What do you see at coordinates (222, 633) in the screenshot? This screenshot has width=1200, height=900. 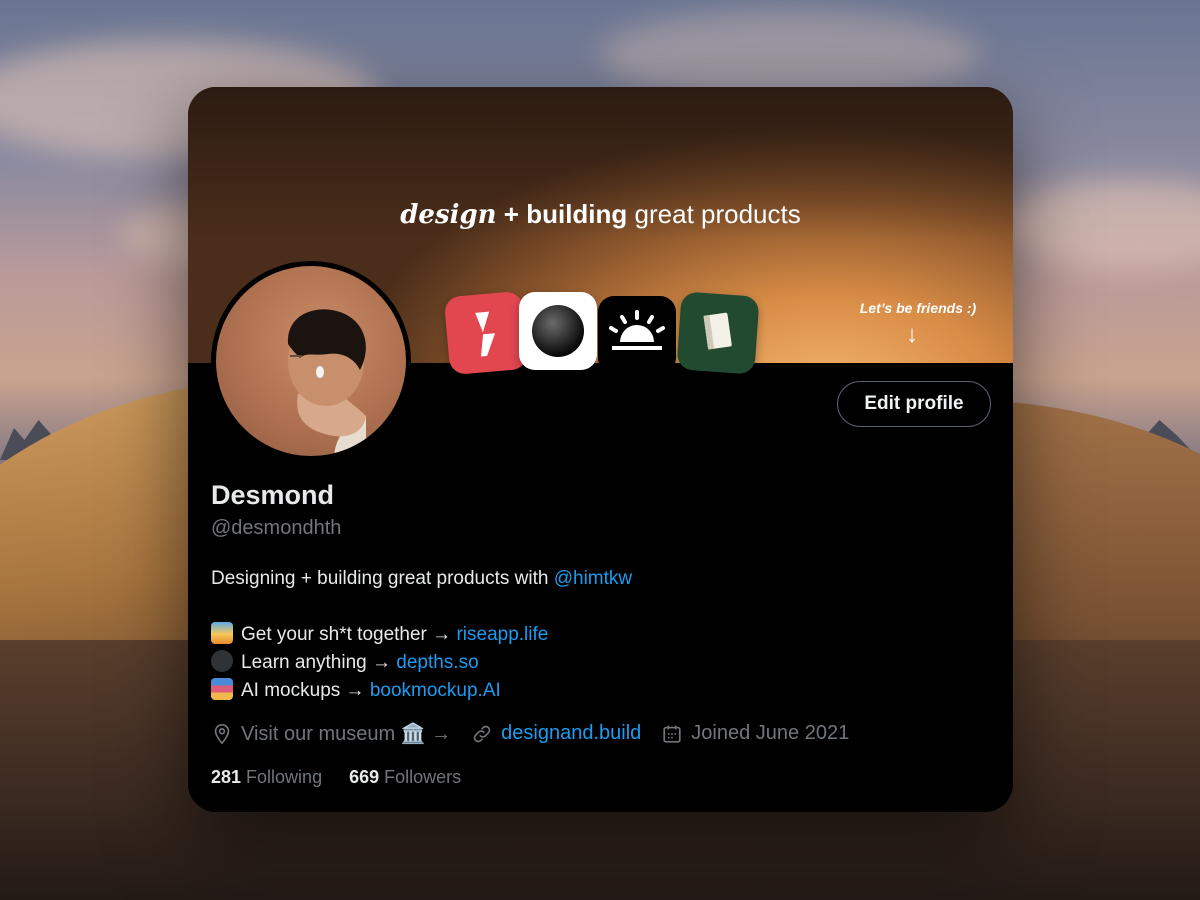 I see `sunrise-emoji-icon` at bounding box center [222, 633].